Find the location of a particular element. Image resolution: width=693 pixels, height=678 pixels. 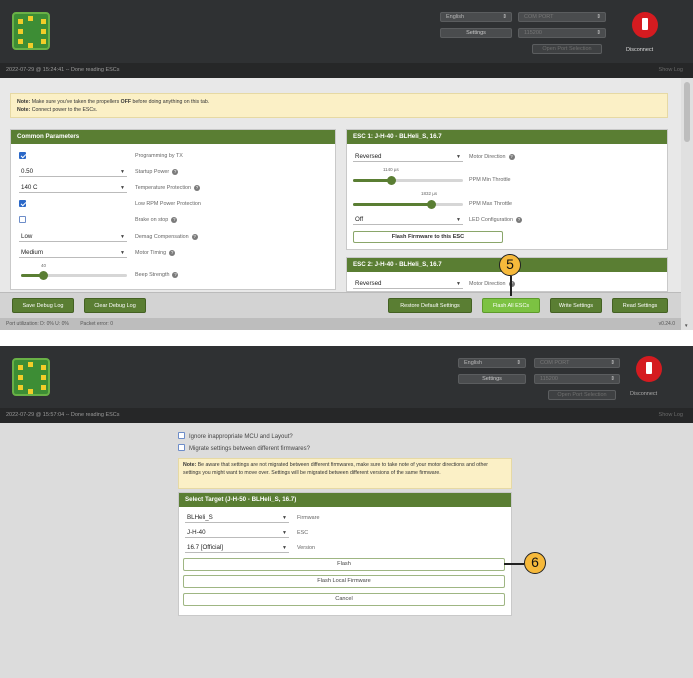

beep-strength-slider is located at coordinates (74, 275).